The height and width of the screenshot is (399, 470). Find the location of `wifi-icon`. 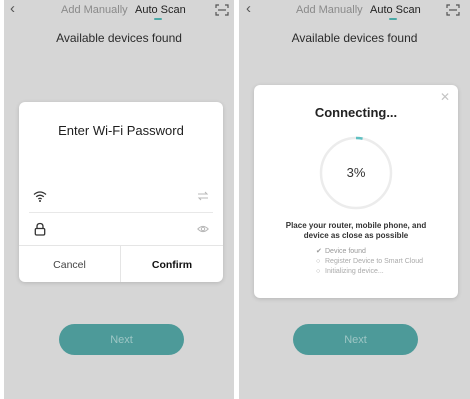

wifi-icon is located at coordinates (40, 196).